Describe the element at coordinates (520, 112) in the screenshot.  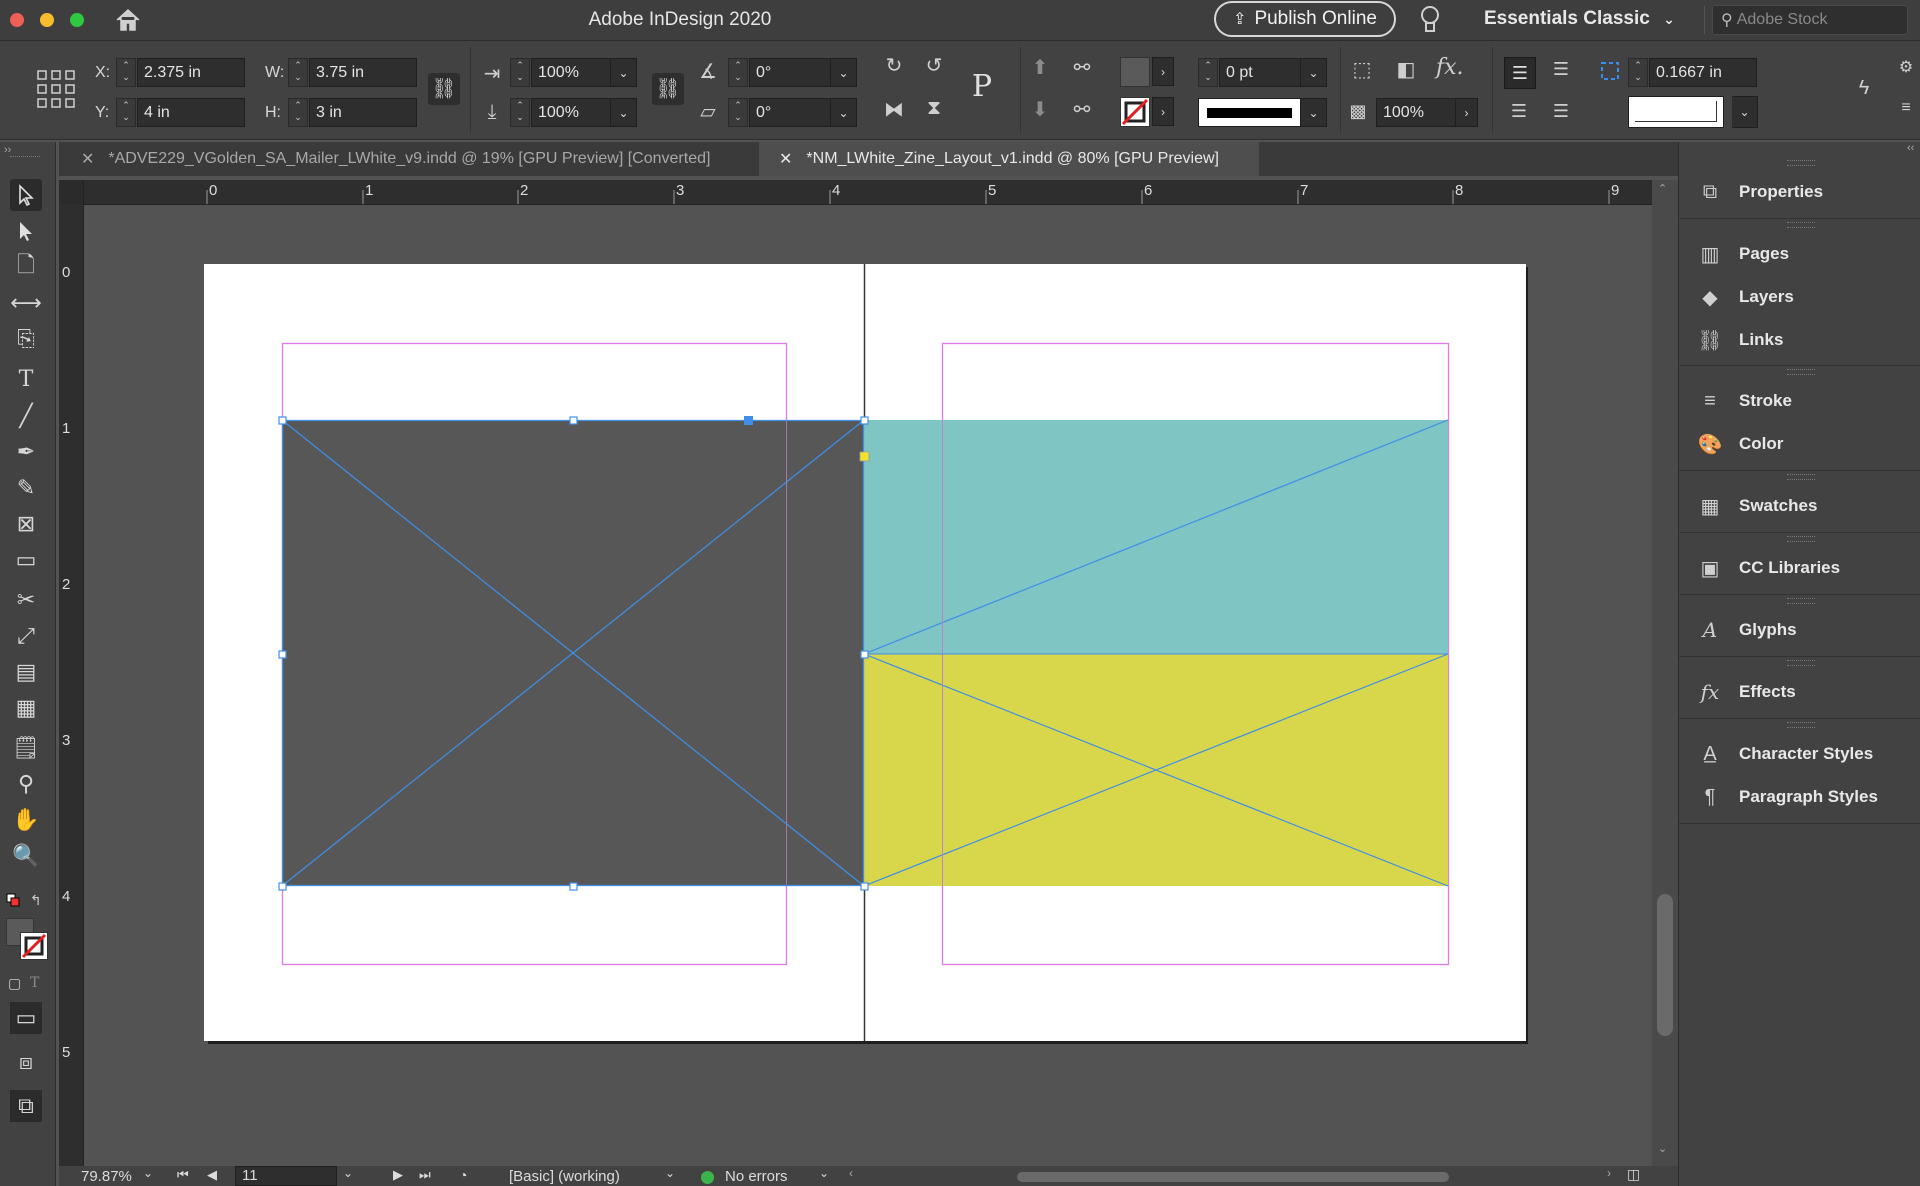
I see `scale-y-stepper: ⌃ ⌄` at that location.